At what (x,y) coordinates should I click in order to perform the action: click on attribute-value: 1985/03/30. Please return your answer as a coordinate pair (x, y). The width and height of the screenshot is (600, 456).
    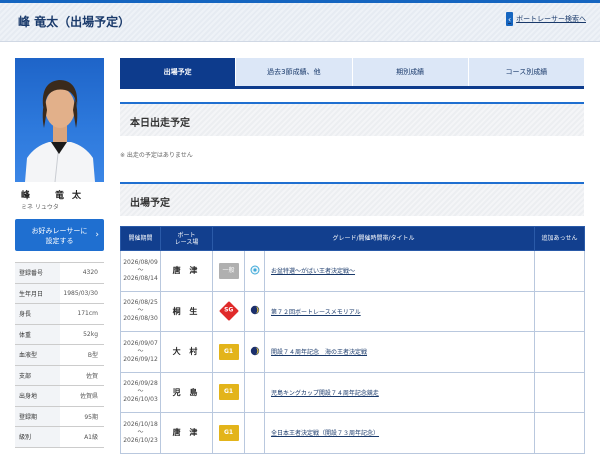
    Looking at the image, I should click on (80, 293).